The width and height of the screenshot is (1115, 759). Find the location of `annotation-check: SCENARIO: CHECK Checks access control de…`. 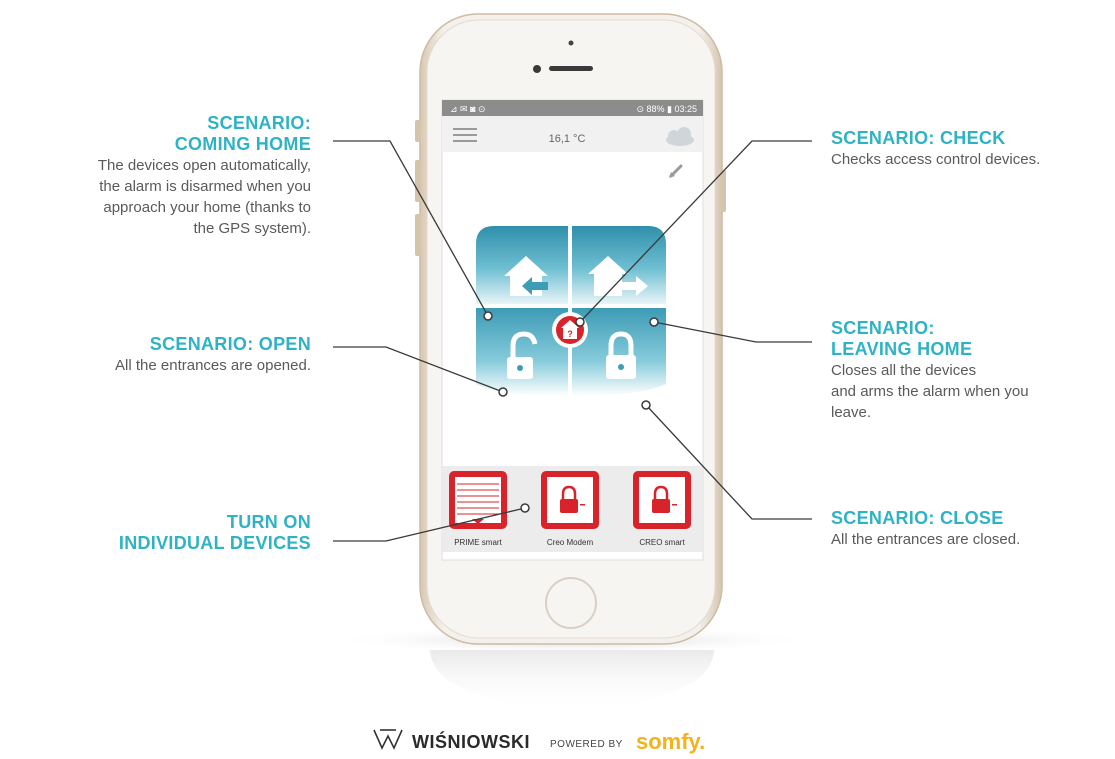

annotation-check: SCENARIO: CHECK Checks access control de… is located at coordinates (971, 149).